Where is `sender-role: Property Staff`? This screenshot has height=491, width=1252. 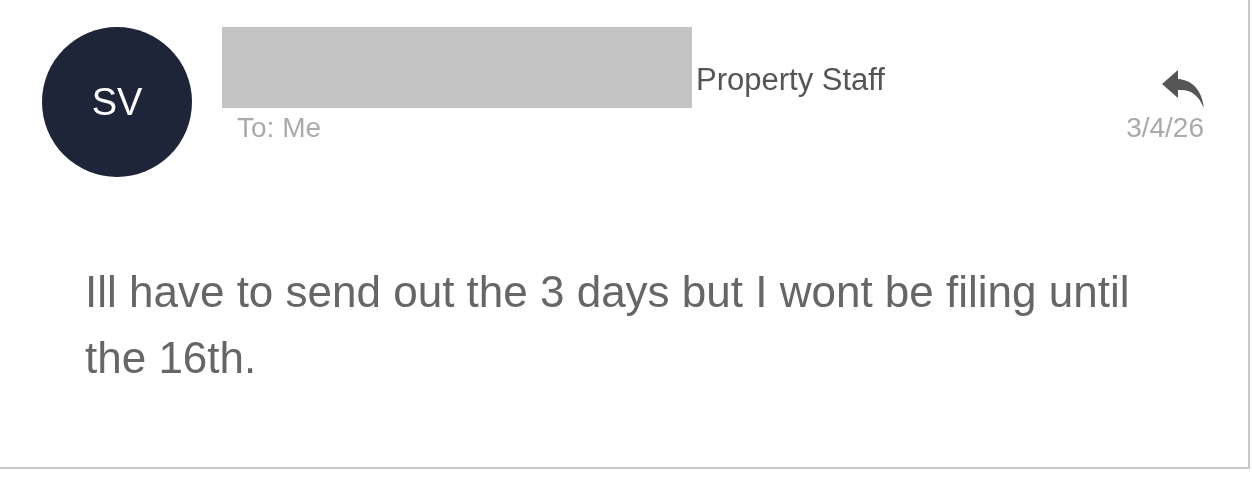 sender-role: Property Staff is located at coordinates (790, 80).